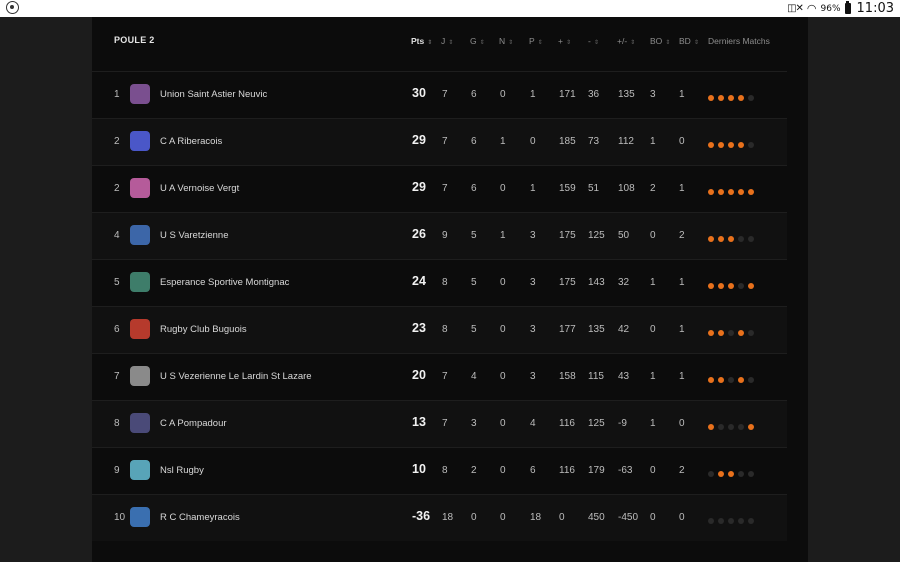 The width and height of the screenshot is (900, 562). What do you see at coordinates (117, 329) in the screenshot?
I see `rank: 6` at bounding box center [117, 329].